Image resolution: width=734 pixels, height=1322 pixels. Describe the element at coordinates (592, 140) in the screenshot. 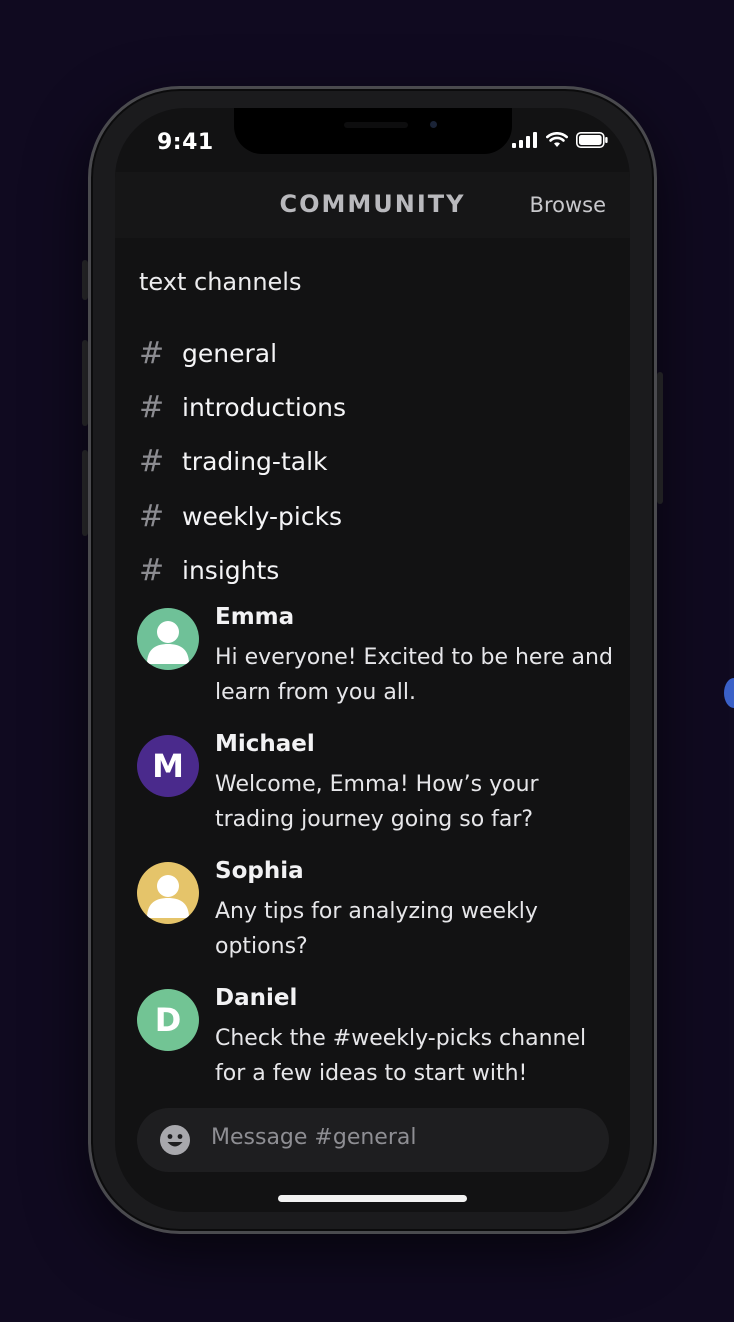

I see `battery-icon` at that location.